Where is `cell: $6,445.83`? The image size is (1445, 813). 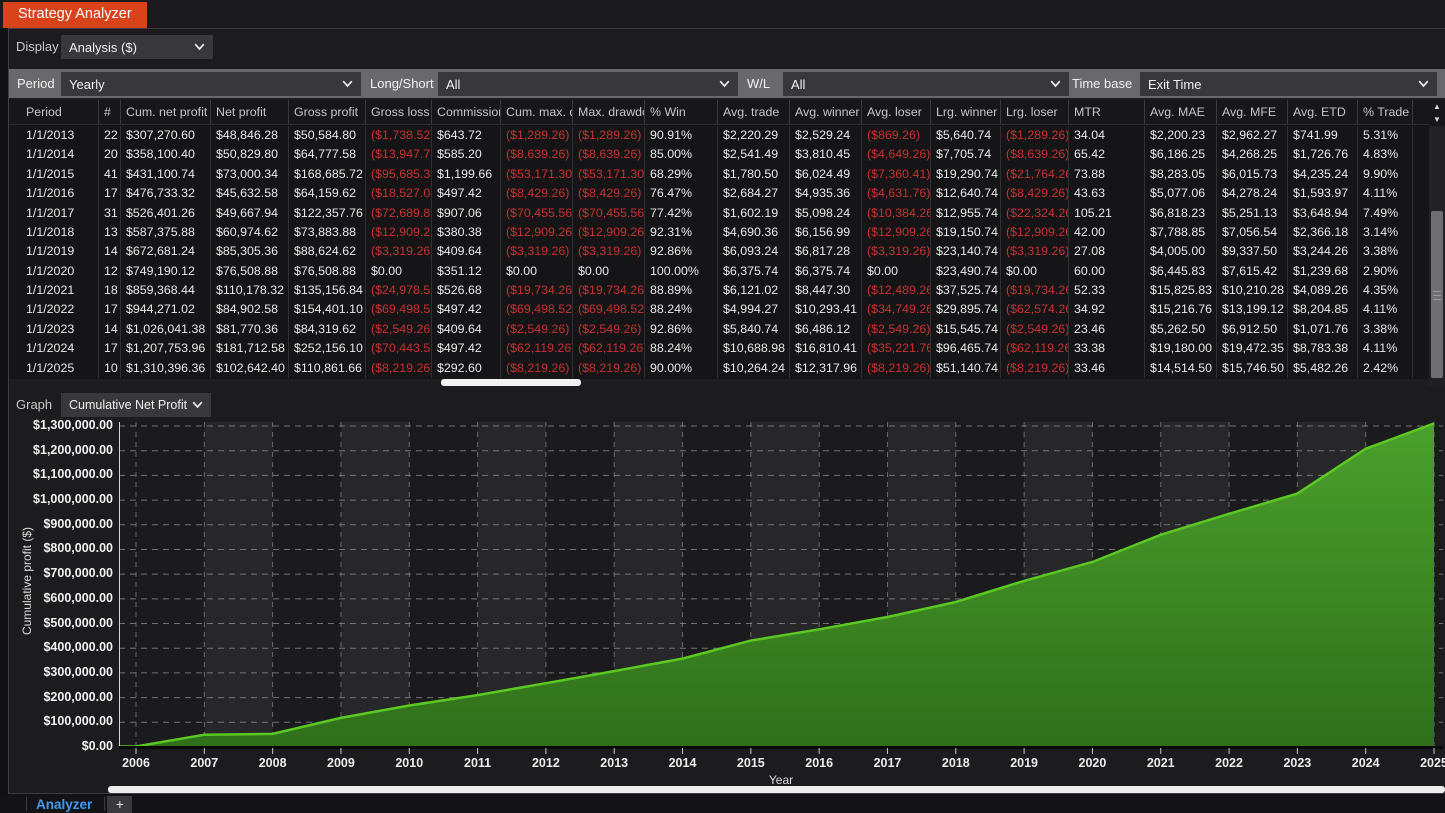
cell: $6,445.83 is located at coordinates (1181, 271).